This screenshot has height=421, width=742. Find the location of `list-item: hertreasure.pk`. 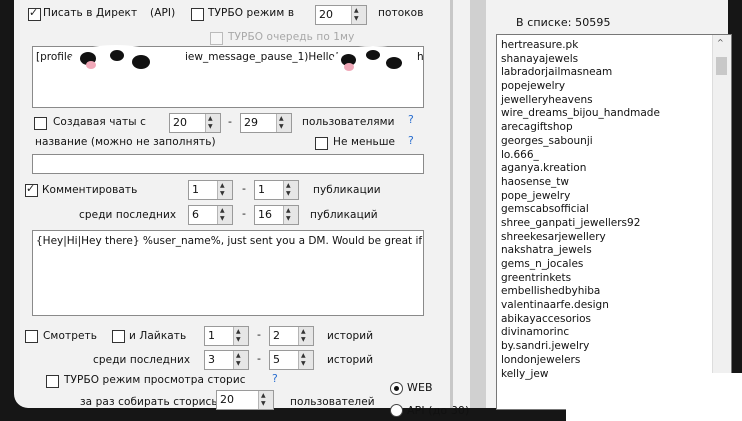

list-item: hertreasure.pk is located at coordinates (580, 46).